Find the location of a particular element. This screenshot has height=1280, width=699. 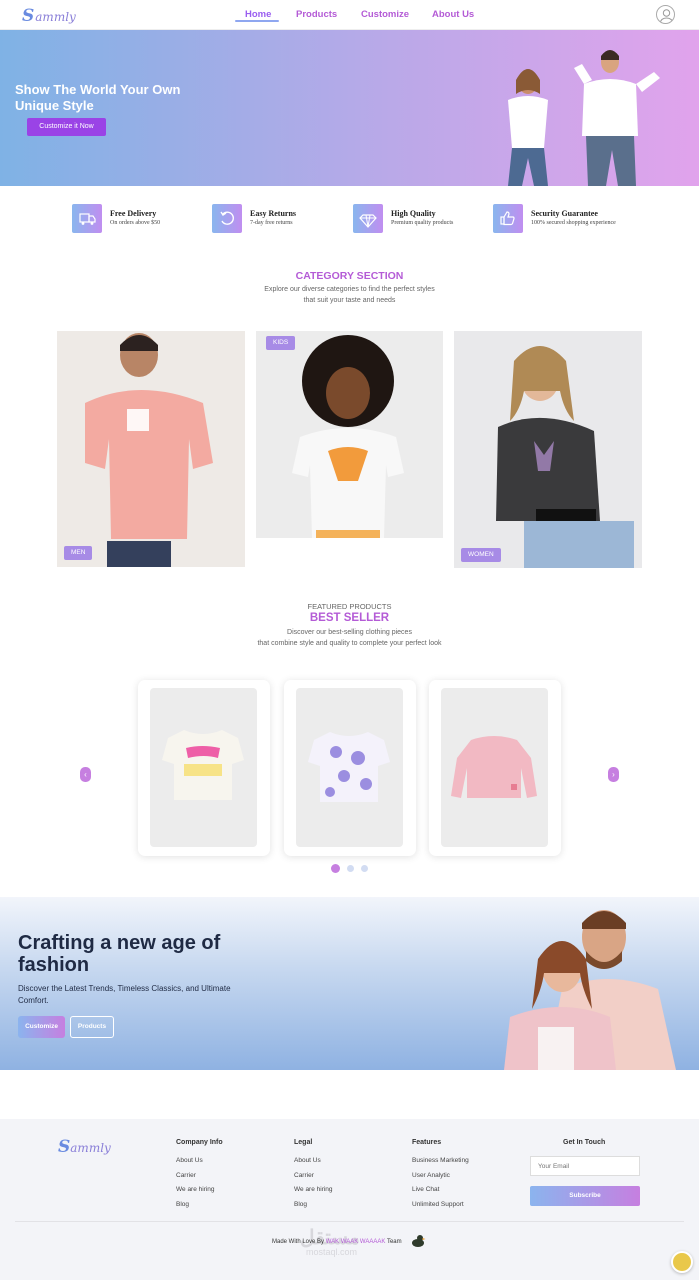

feature-title: Security Guarantee is located at coordinates (564, 213).